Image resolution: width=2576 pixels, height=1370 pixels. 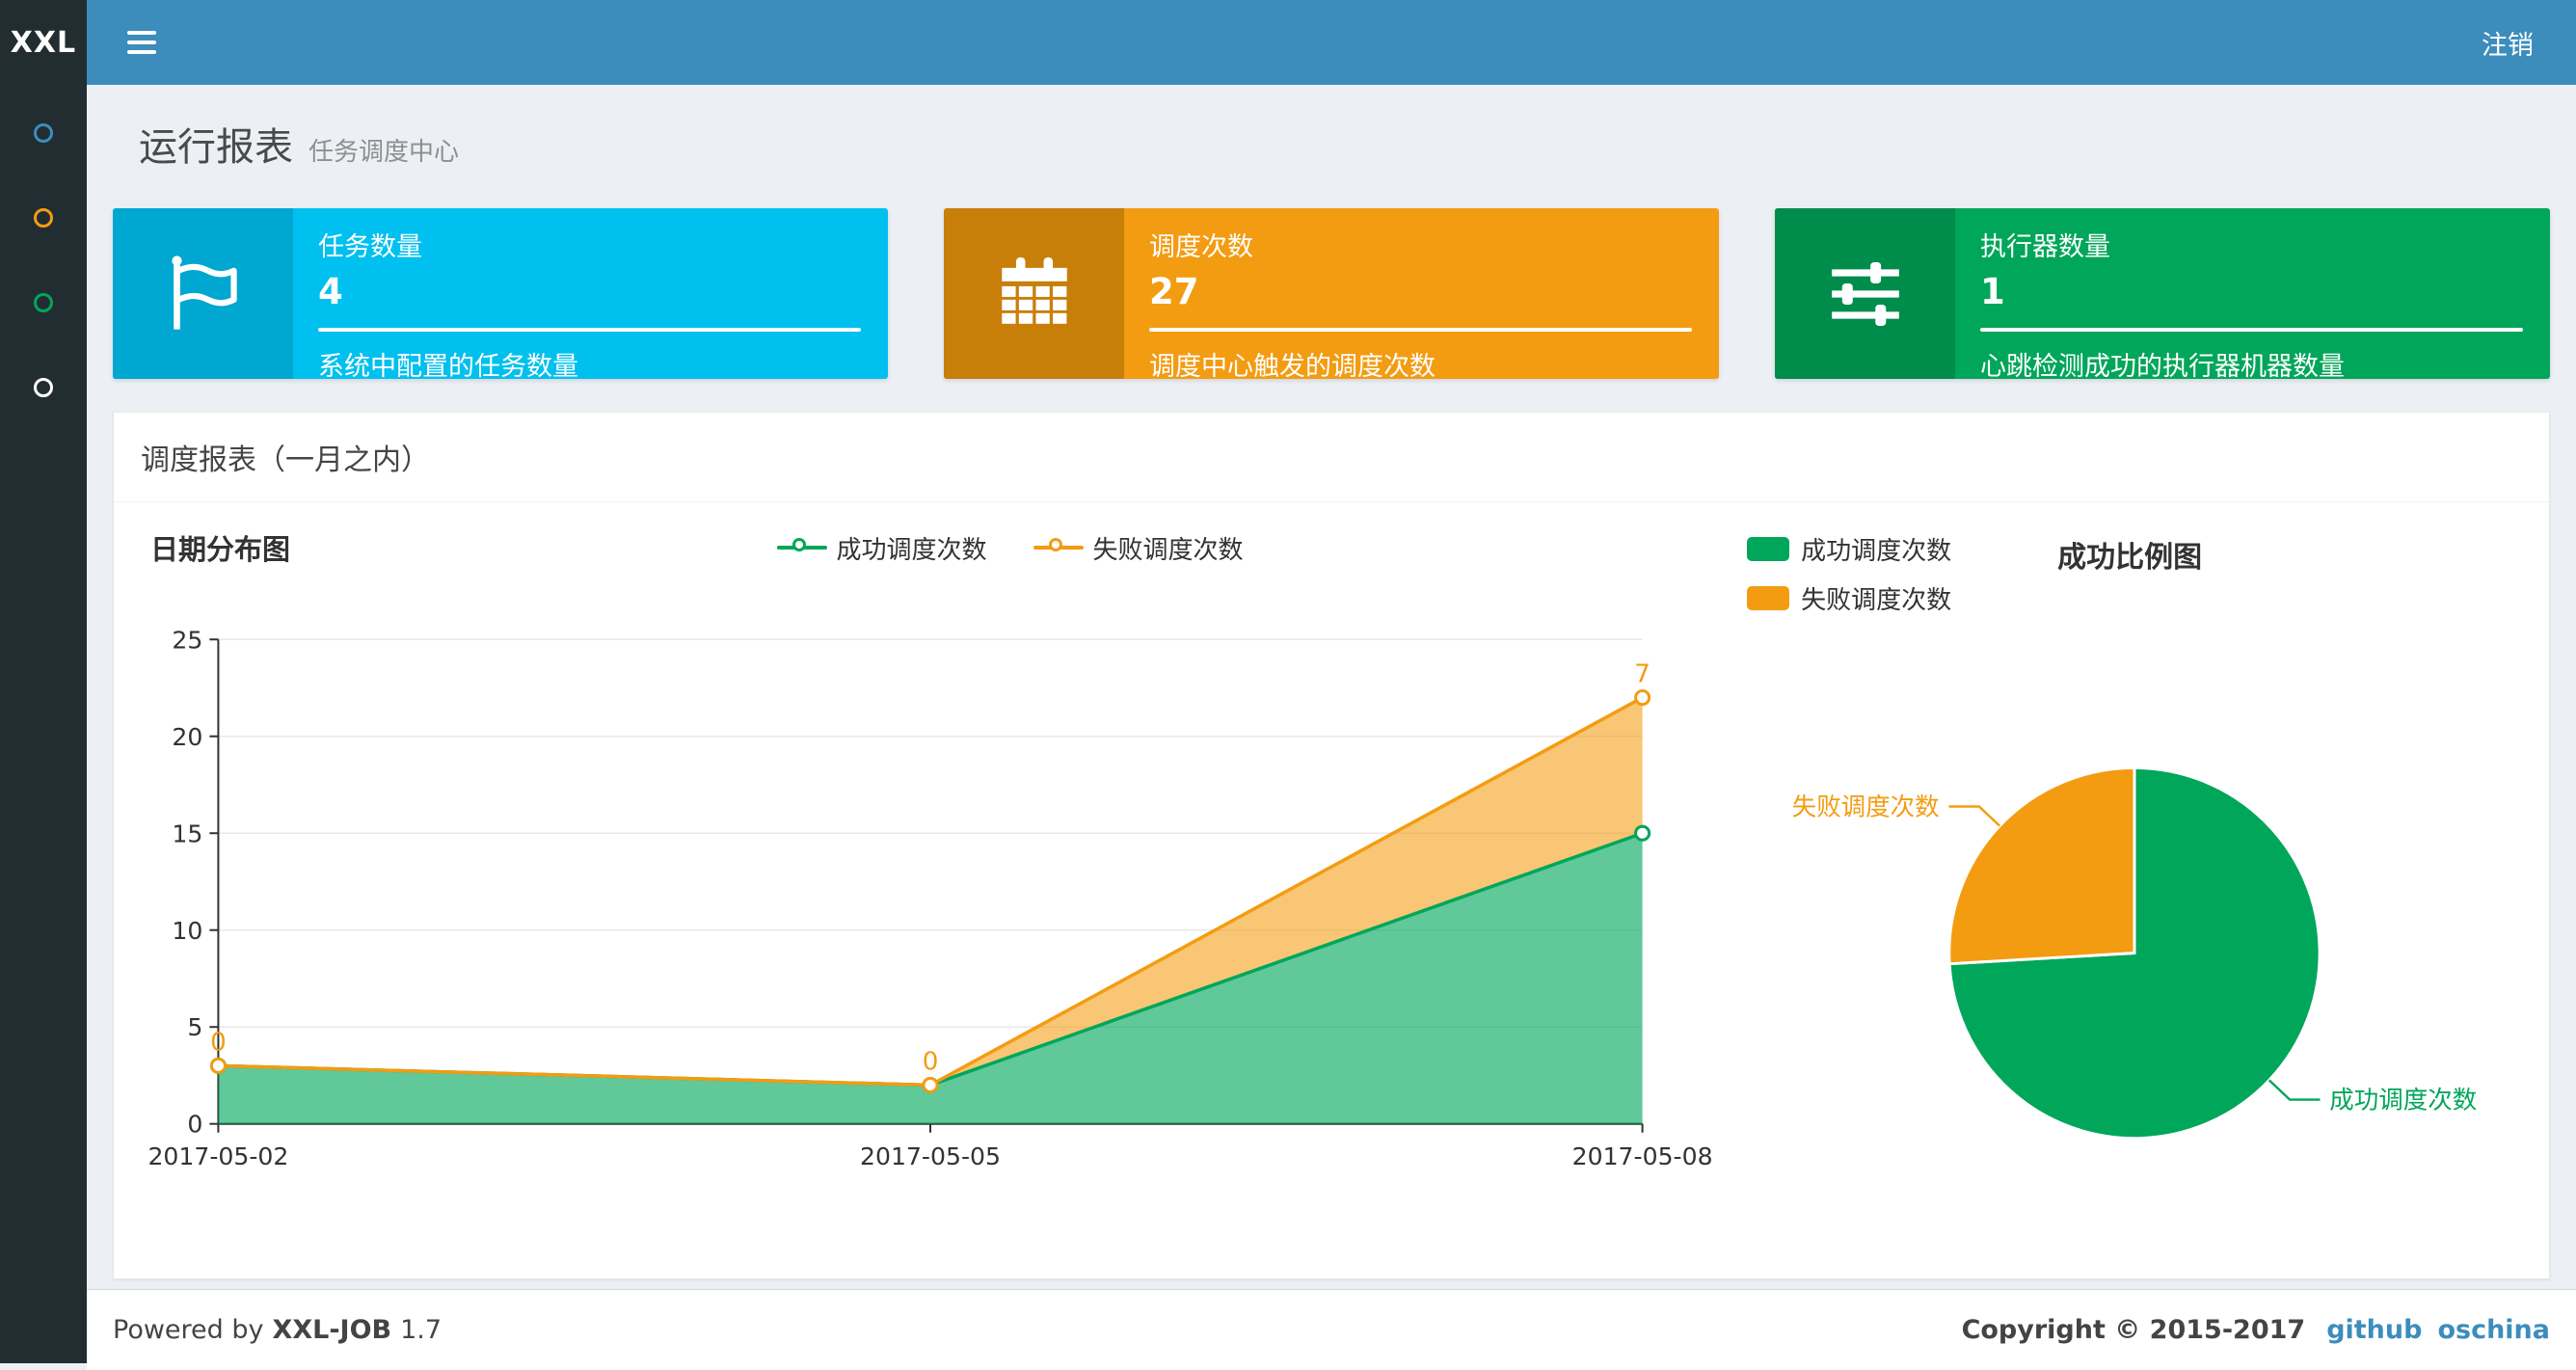 I want to click on top-navbar: XXL 注销, so click(x=1288, y=42).